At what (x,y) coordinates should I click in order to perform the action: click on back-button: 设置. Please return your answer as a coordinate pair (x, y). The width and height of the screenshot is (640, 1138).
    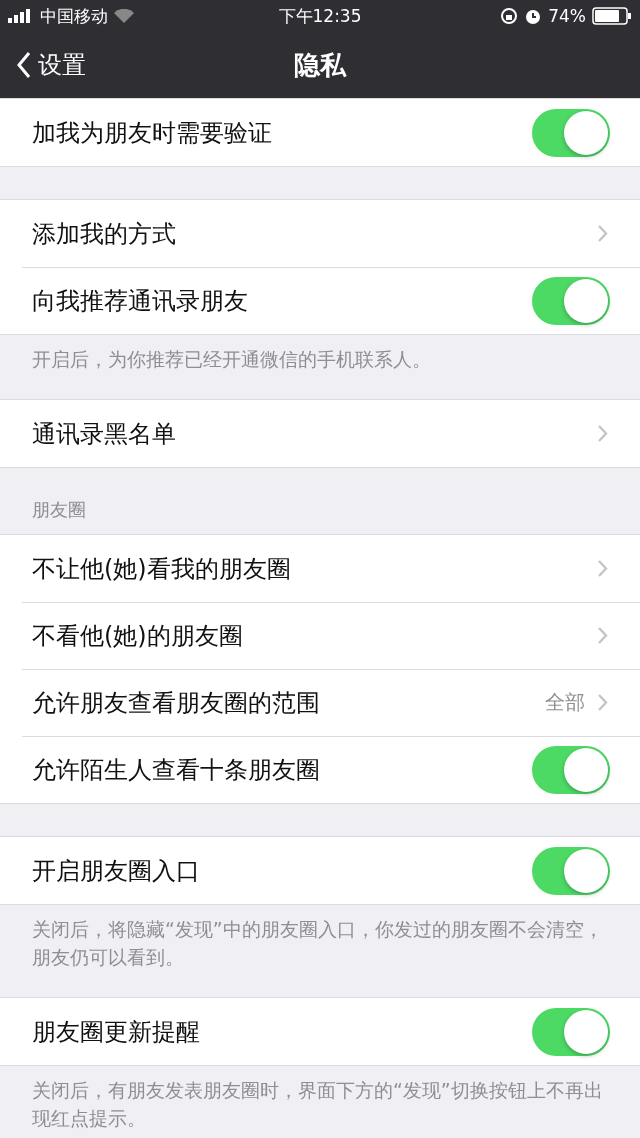
    Looking at the image, I should click on (43, 65).